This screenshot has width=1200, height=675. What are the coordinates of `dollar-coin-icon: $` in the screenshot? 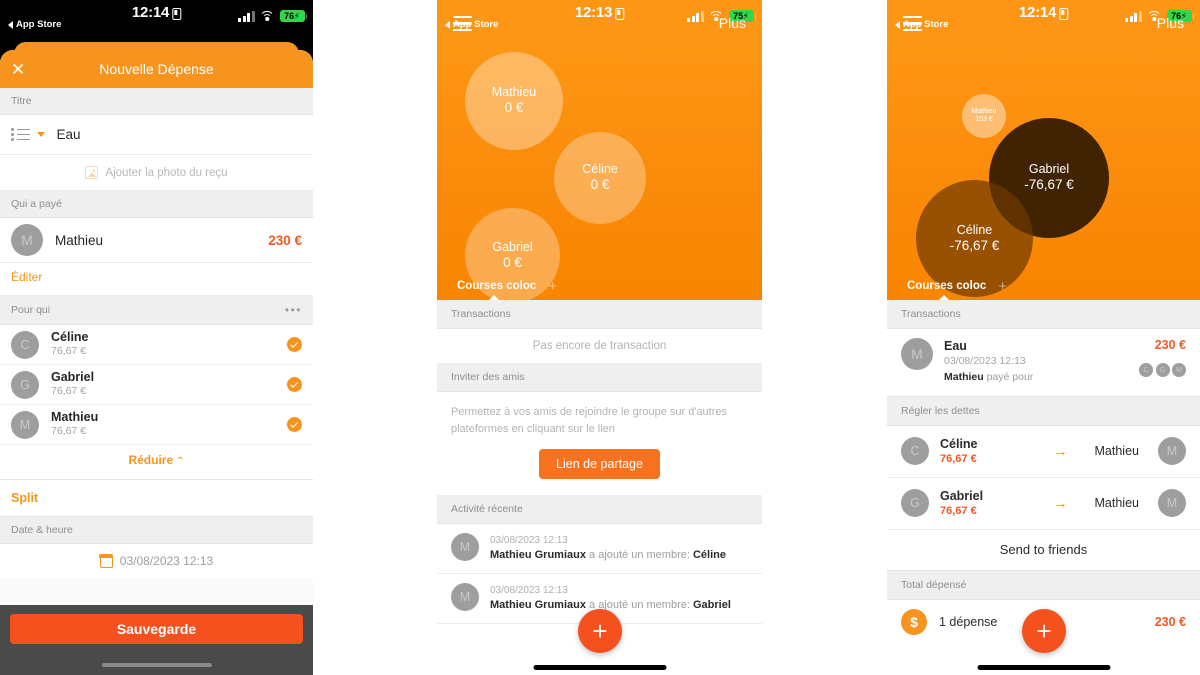 It's located at (914, 621).